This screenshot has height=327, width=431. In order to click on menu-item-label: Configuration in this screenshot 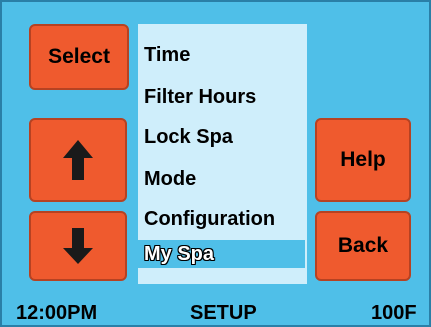, I will do `click(210, 218)`.